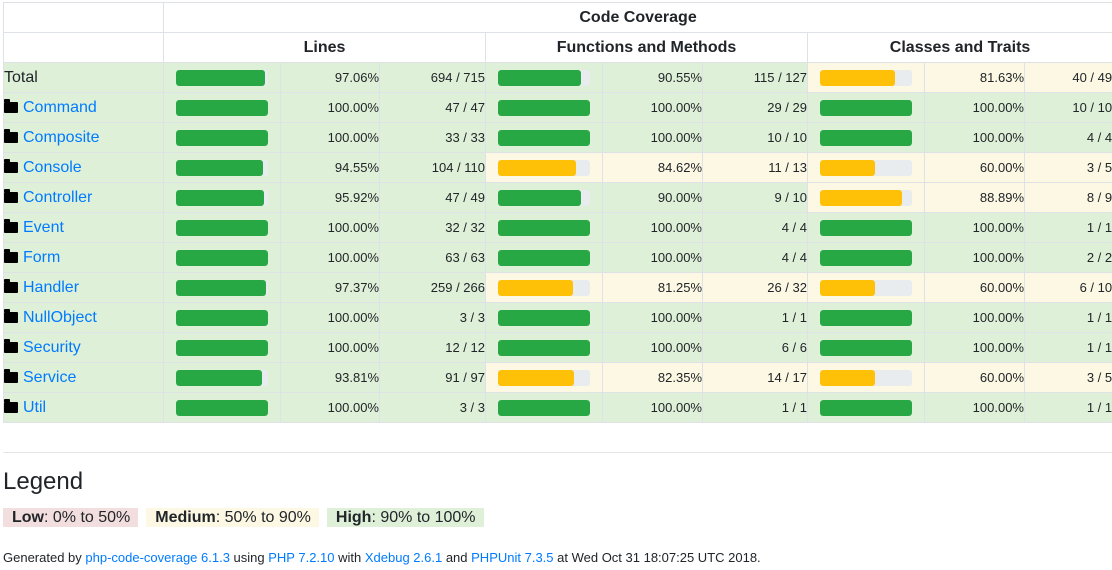 The image size is (1112, 570). I want to click on classes-count: 8 / 9, so click(1067, 197).